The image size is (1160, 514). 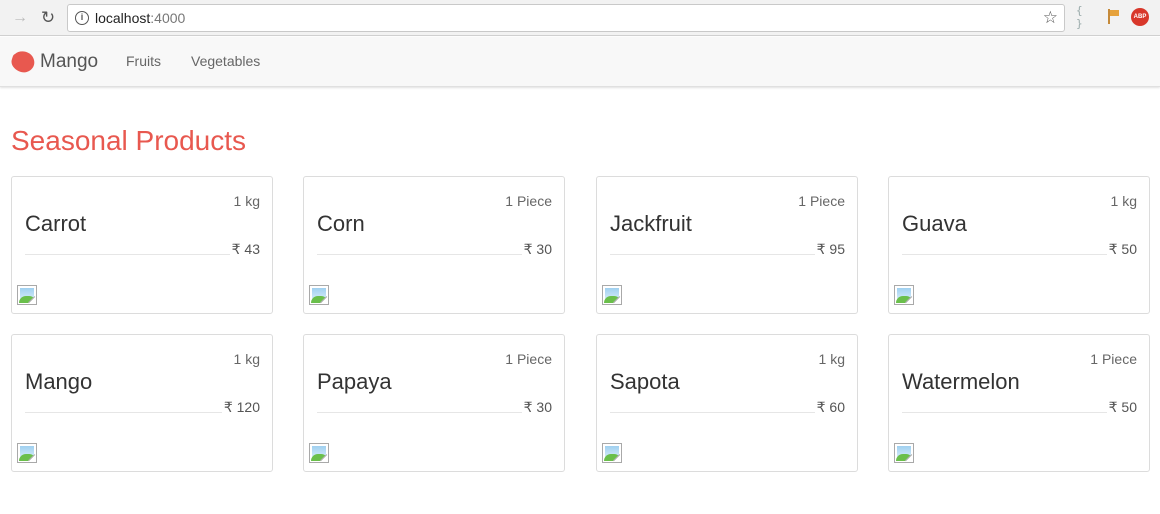 I want to click on product-name: Papaya, so click(x=354, y=381).